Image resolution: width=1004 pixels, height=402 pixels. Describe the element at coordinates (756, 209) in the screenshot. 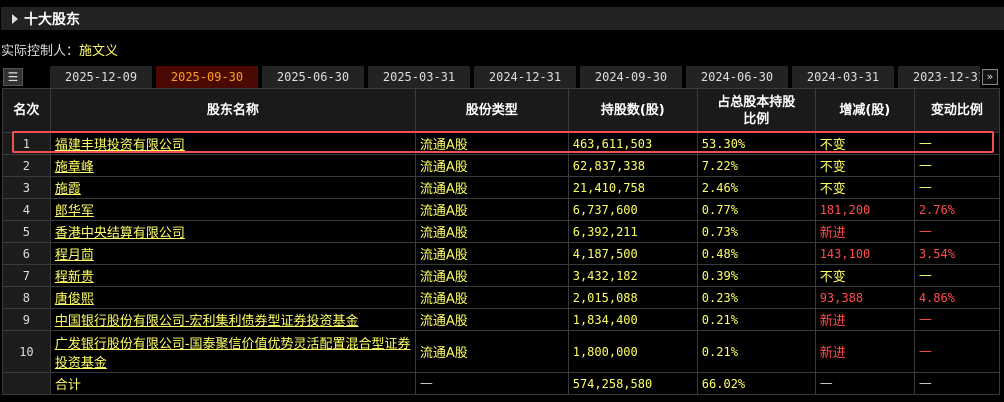

I see `holding-ratio-cell: 0.77%` at that location.